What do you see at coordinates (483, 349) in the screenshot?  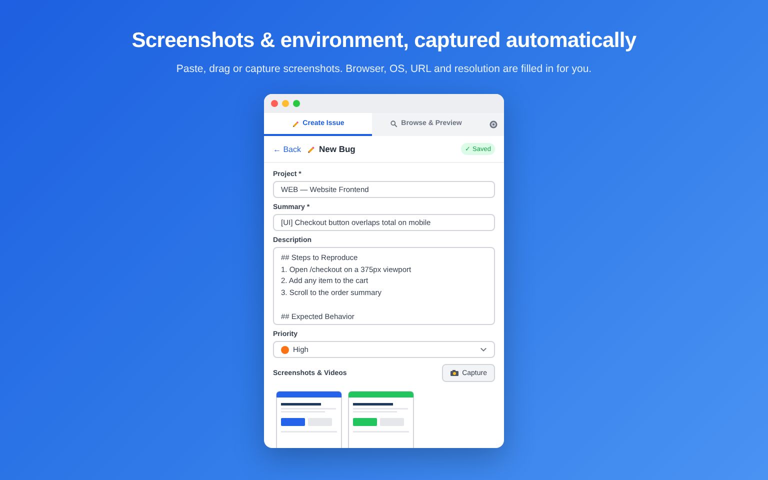 I see `chevron-down-icon` at bounding box center [483, 349].